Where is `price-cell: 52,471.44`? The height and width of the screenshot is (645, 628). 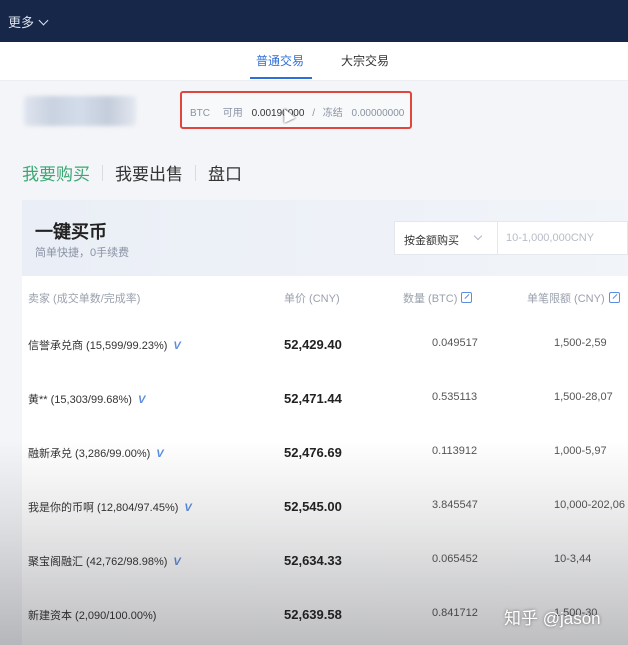
price-cell: 52,471.44 is located at coordinates (313, 398).